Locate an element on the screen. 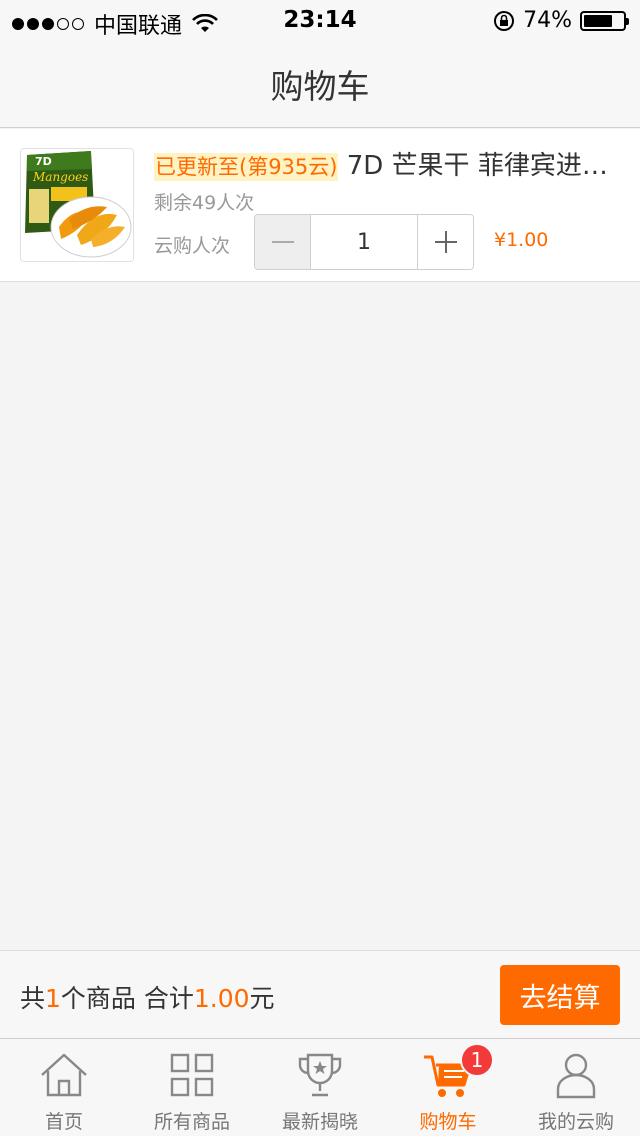 The width and height of the screenshot is (640, 1136). decrease-button is located at coordinates (283, 242).